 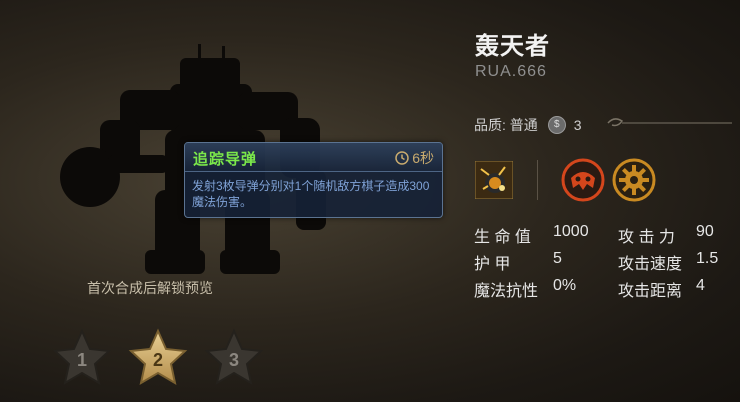 I want to click on stat-atkspd-value: 1.5, so click(x=707, y=258).